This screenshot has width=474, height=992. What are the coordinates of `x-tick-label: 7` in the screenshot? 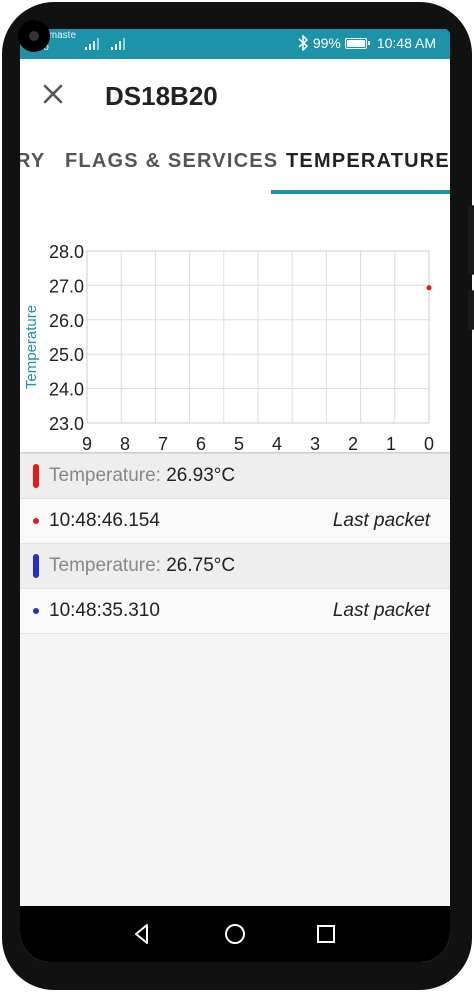 It's located at (163, 443).